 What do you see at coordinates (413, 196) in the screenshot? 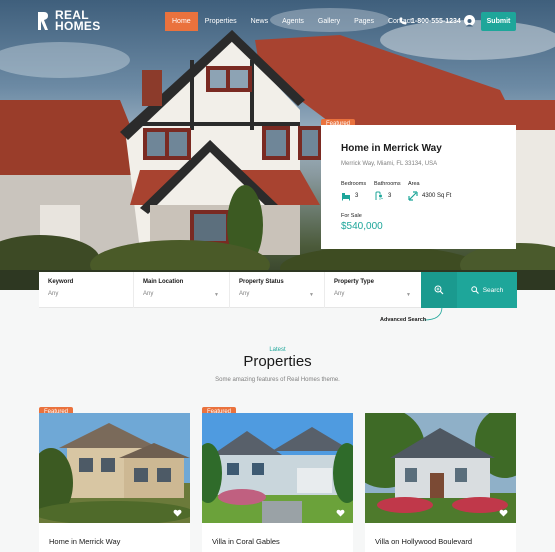
I see `area-icon` at bounding box center [413, 196].